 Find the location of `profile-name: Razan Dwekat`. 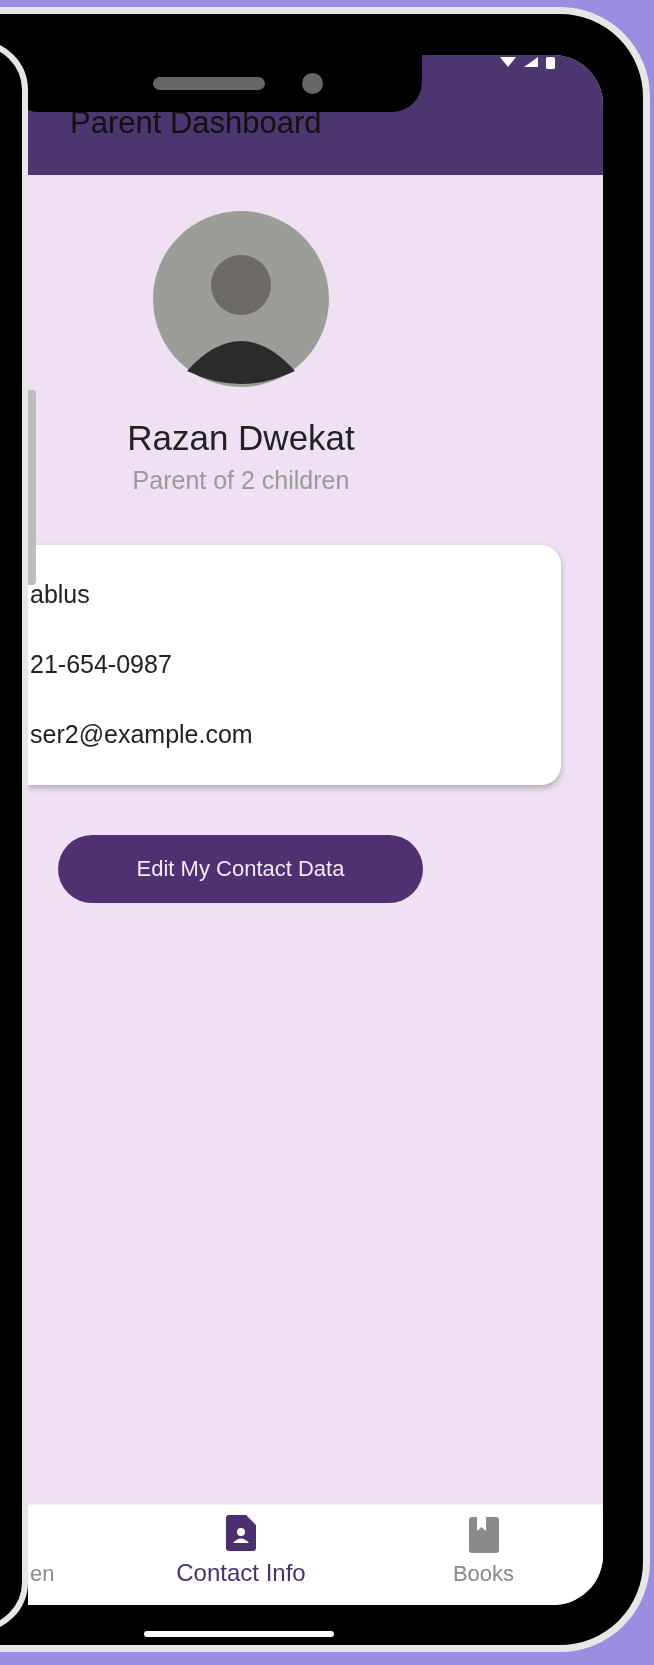

profile-name: Razan Dwekat is located at coordinates (241, 438).